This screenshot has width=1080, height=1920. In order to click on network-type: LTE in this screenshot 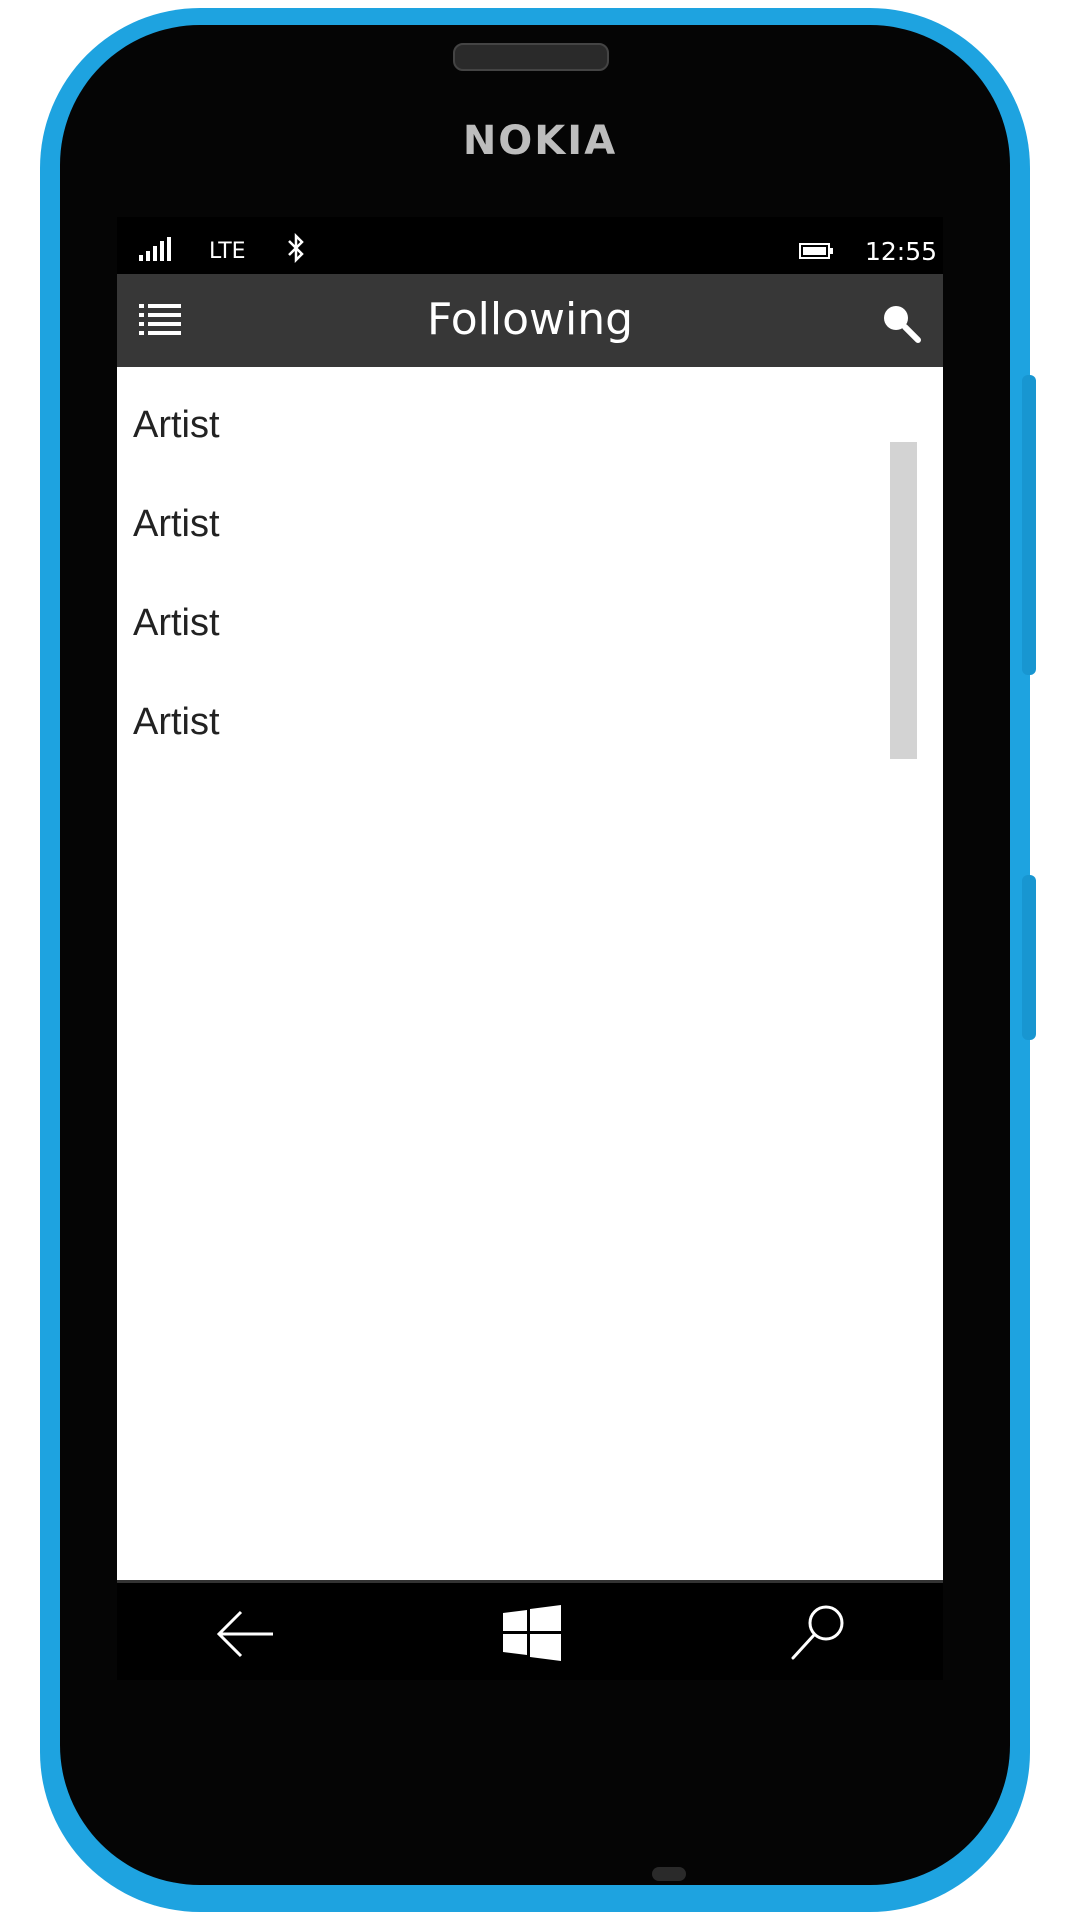, I will do `click(227, 251)`.